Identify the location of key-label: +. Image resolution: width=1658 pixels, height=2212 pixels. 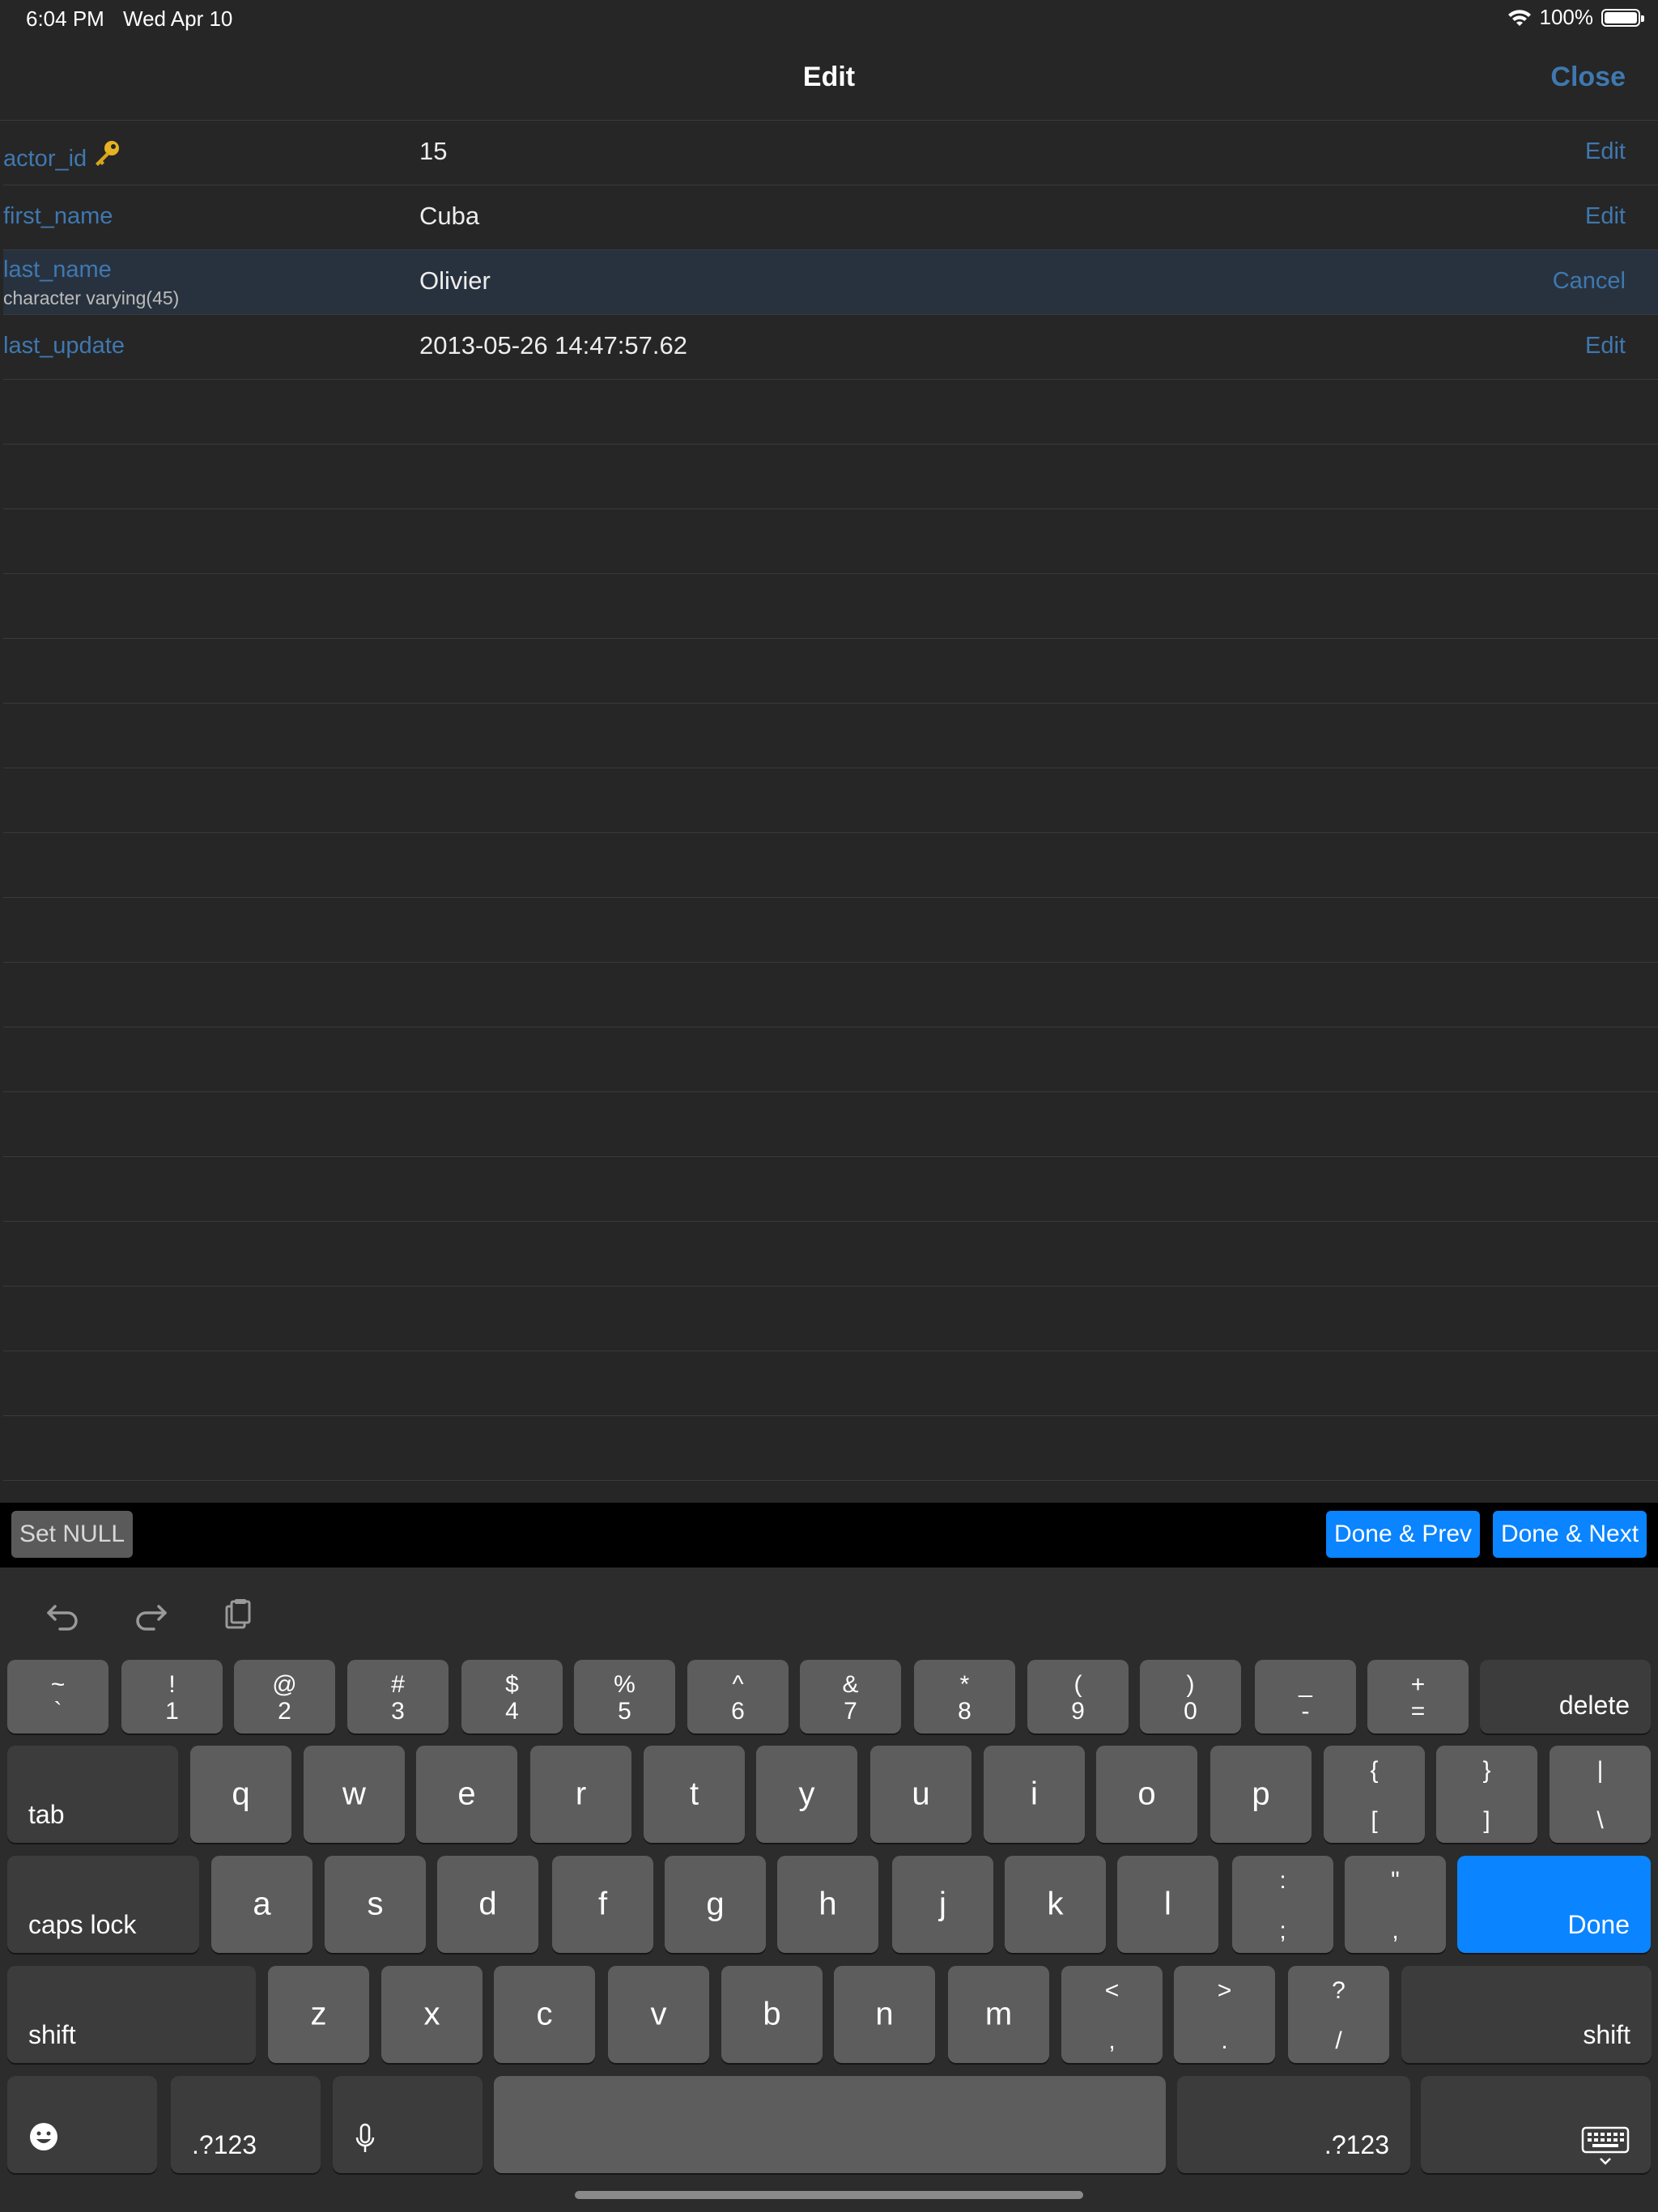
(1418, 1684).